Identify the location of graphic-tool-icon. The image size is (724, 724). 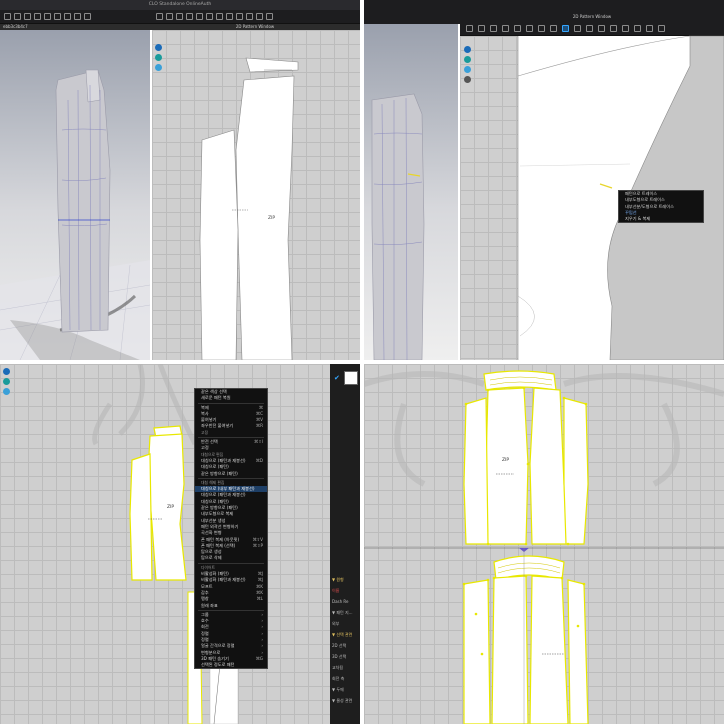
(637, 28).